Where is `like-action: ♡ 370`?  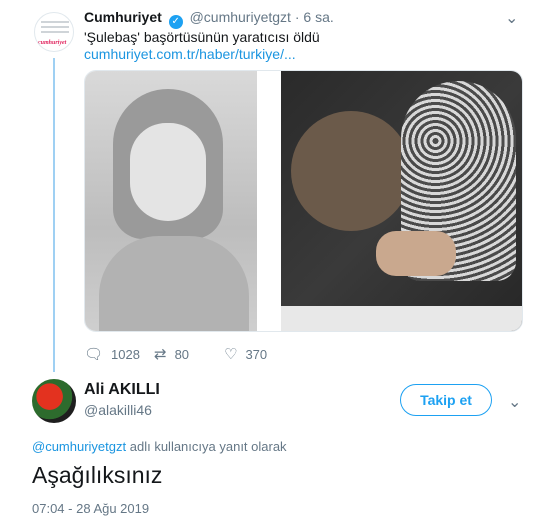 like-action: ♡ 370 is located at coordinates (245, 354).